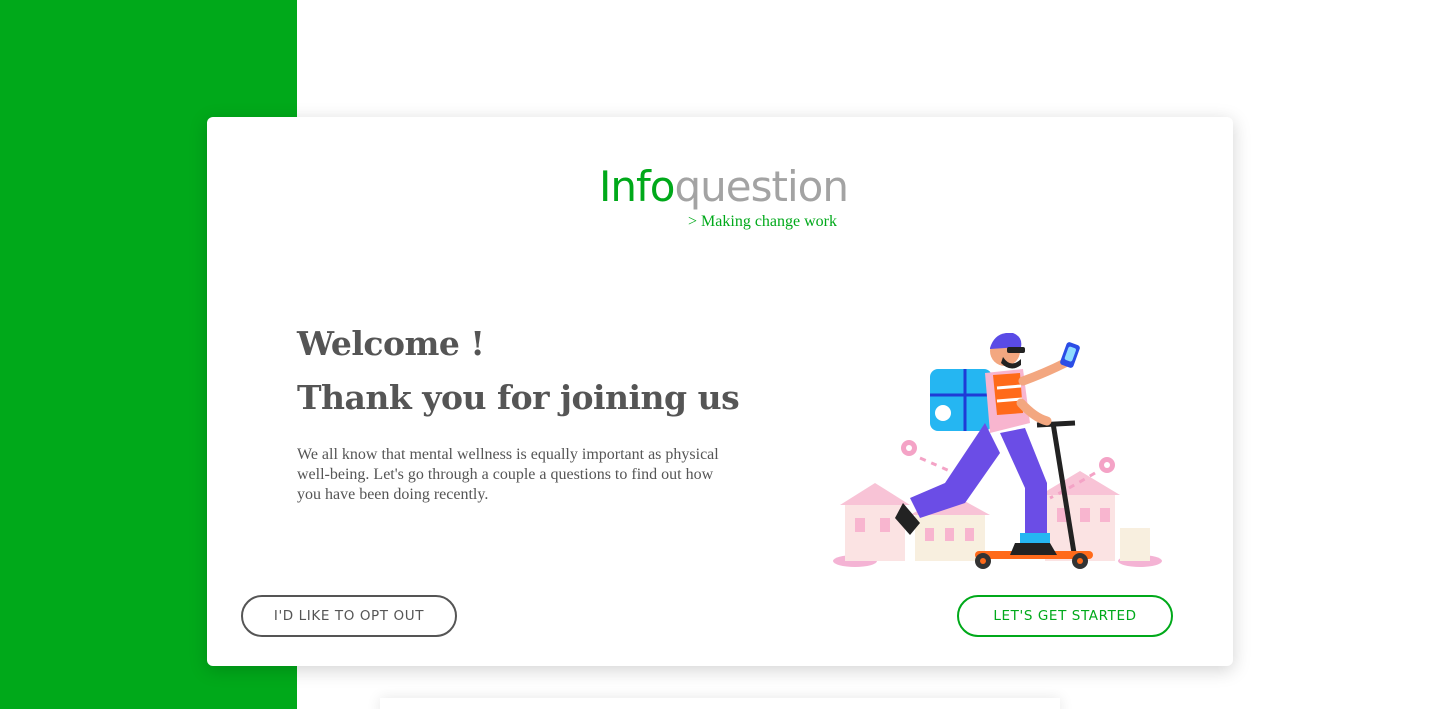 Image resolution: width=1440 pixels, height=709 pixels. I want to click on brand-tagline: > Making change work, so click(762, 221).